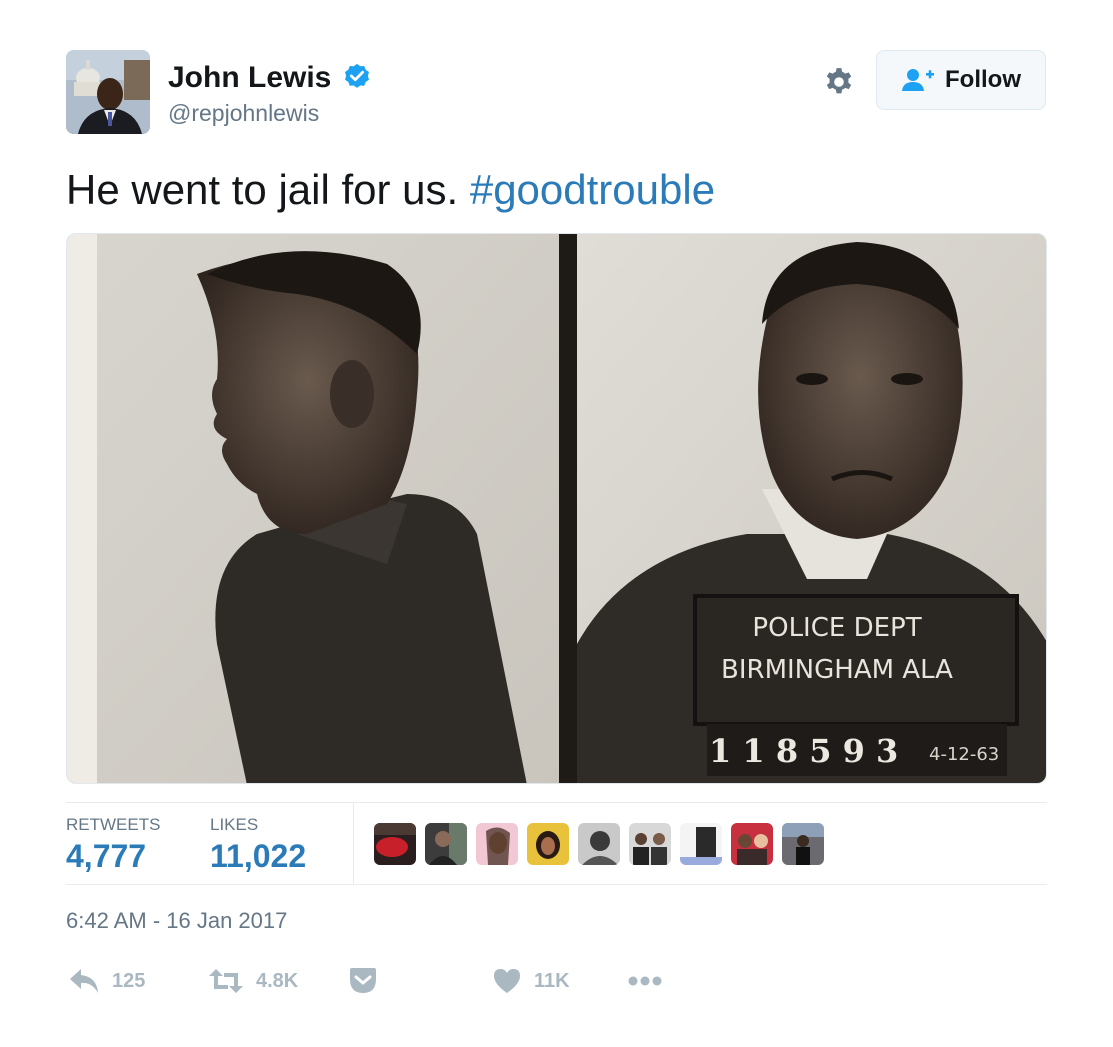 The image size is (1113, 1047). Describe the element at coordinates (556, 884) in the screenshot. I see `stats-bottom-divider` at that location.